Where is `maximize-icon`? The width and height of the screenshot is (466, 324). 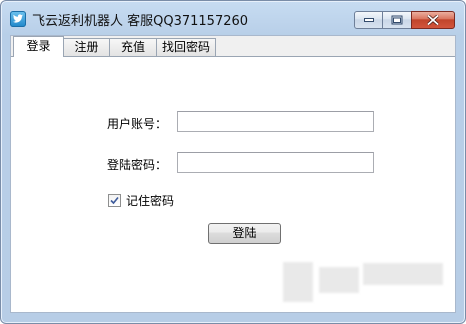
maximize-icon is located at coordinates (397, 20).